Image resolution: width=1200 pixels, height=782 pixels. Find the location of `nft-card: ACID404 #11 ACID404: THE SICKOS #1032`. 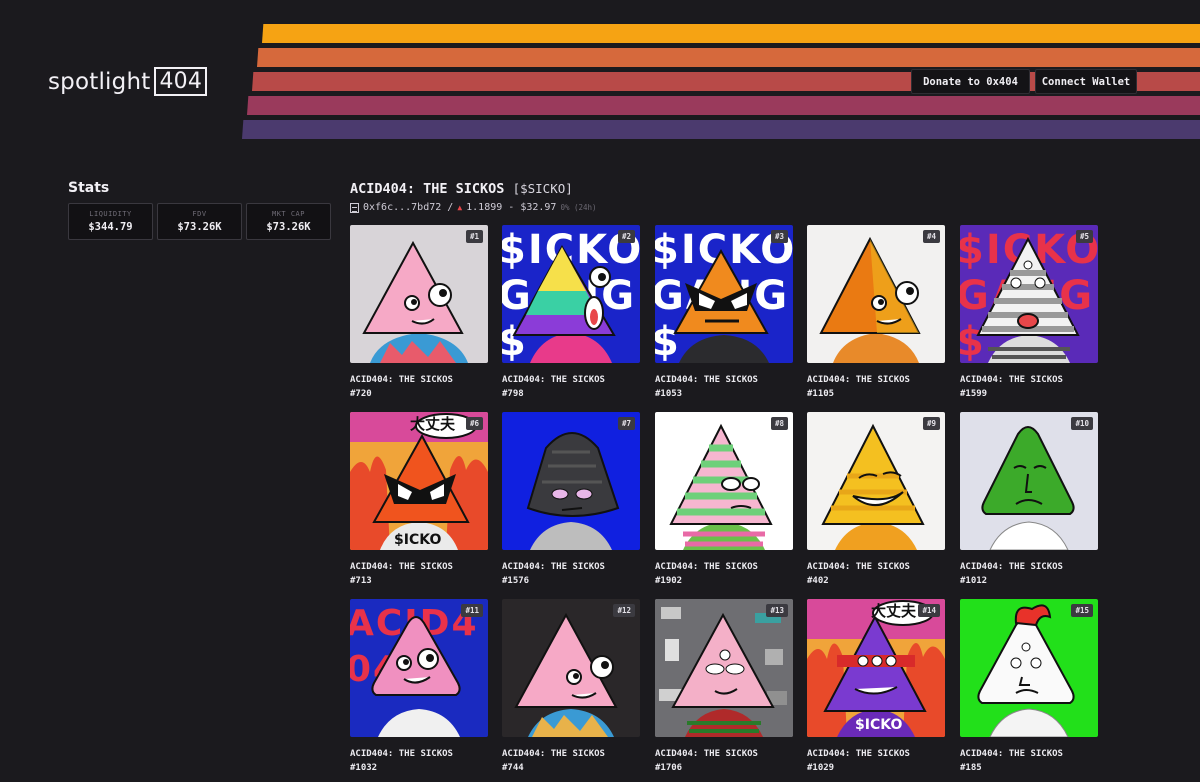

nft-card: ACID404 #11 ACID404: THE SICKOS #1032 is located at coordinates (419, 687).